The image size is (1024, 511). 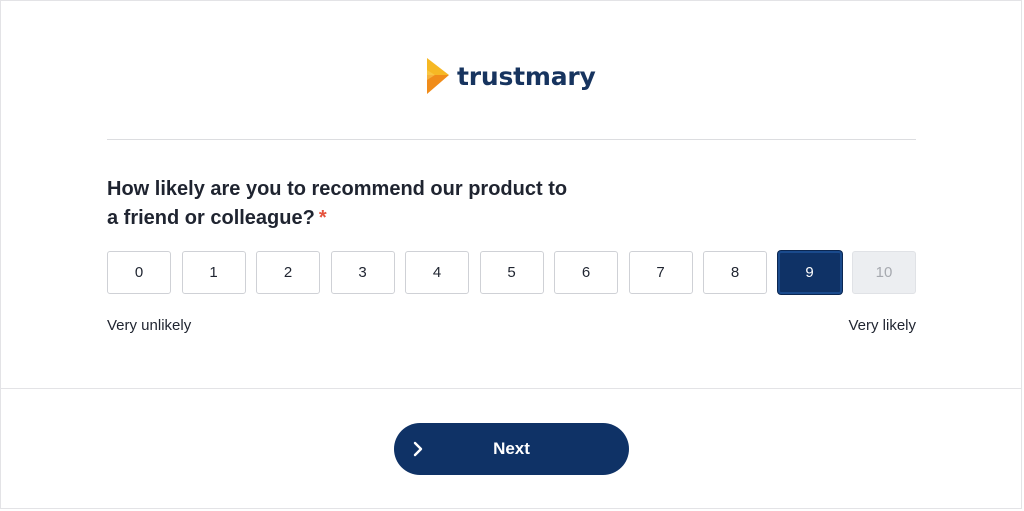 I want to click on score-option-5: 5, so click(x=511, y=272).